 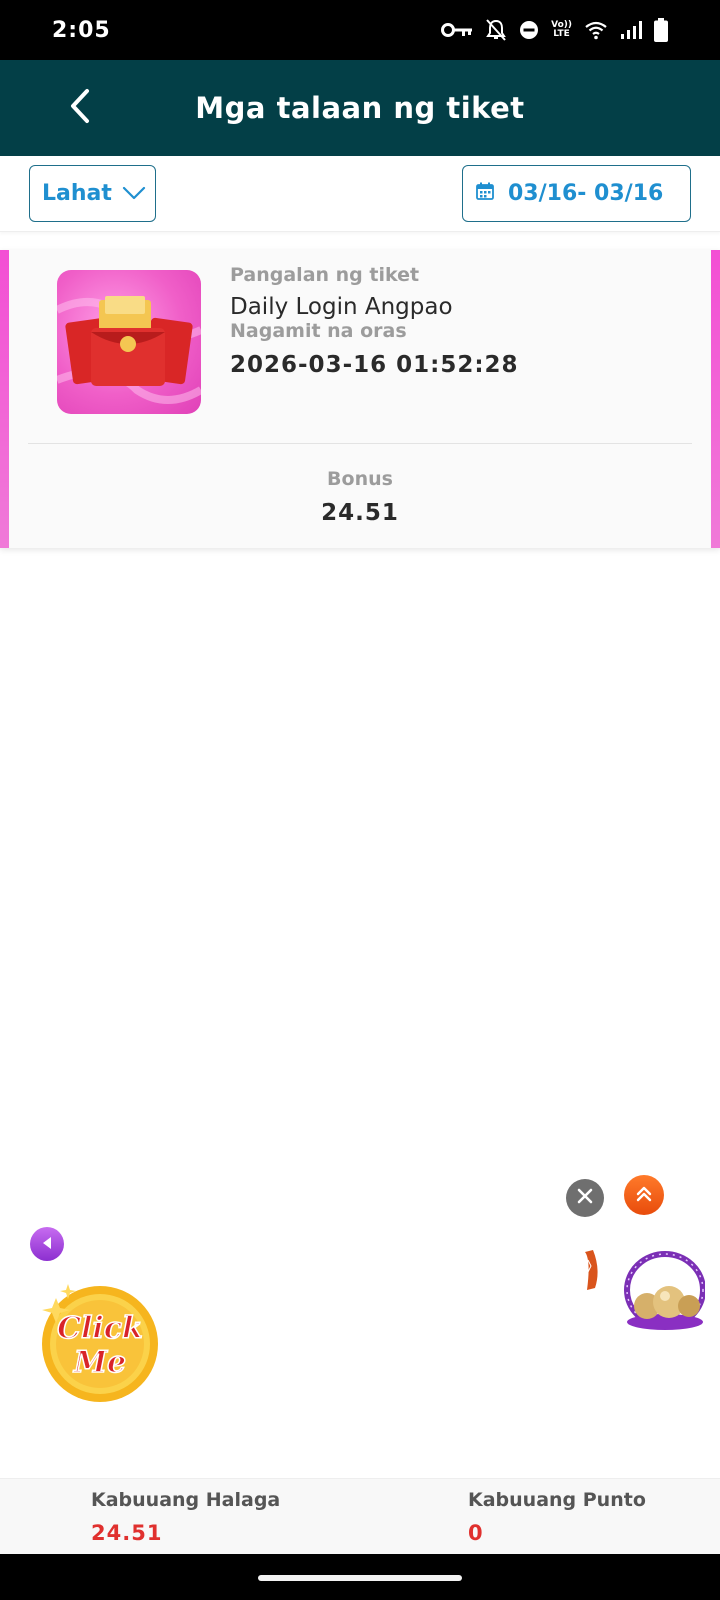 I want to click on total-amount-value: 24.51, so click(x=127, y=1533).